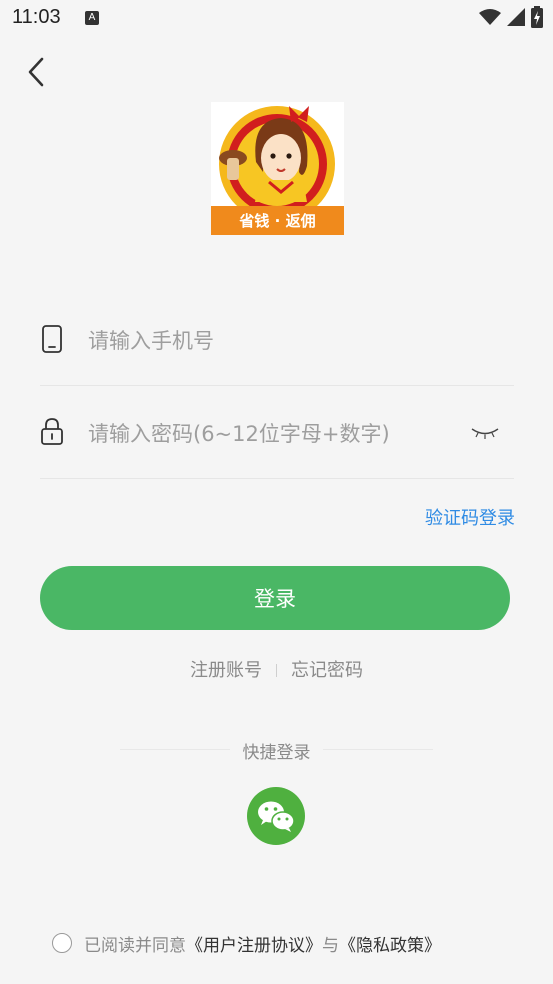 The image size is (553, 984). I want to click on privacy-policy-link: 《隐私政策》, so click(390, 943).